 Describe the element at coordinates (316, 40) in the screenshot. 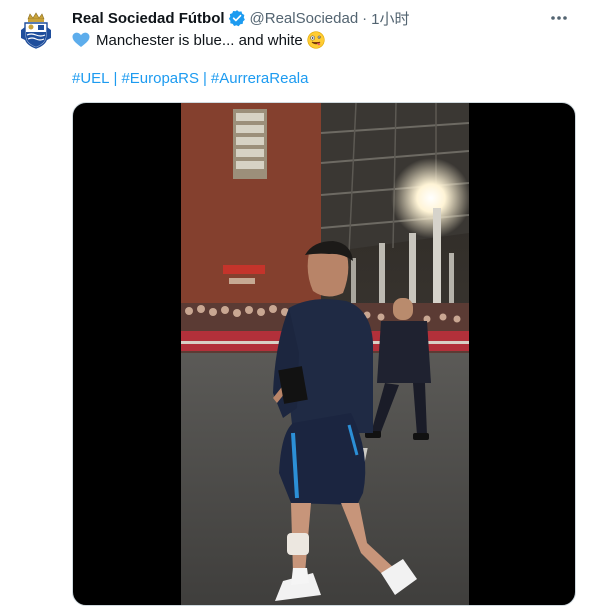

I see `zany-face-emoji-icon` at that location.